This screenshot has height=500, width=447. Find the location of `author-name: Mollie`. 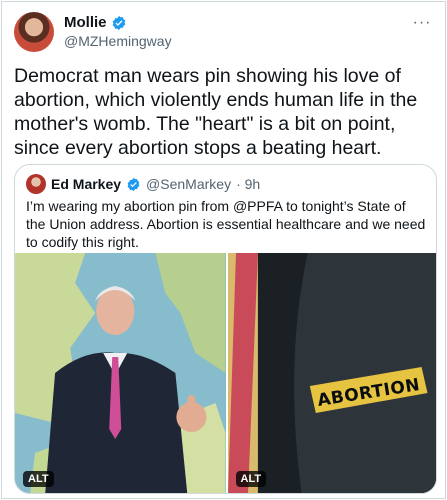

author-name: Mollie is located at coordinates (85, 22).